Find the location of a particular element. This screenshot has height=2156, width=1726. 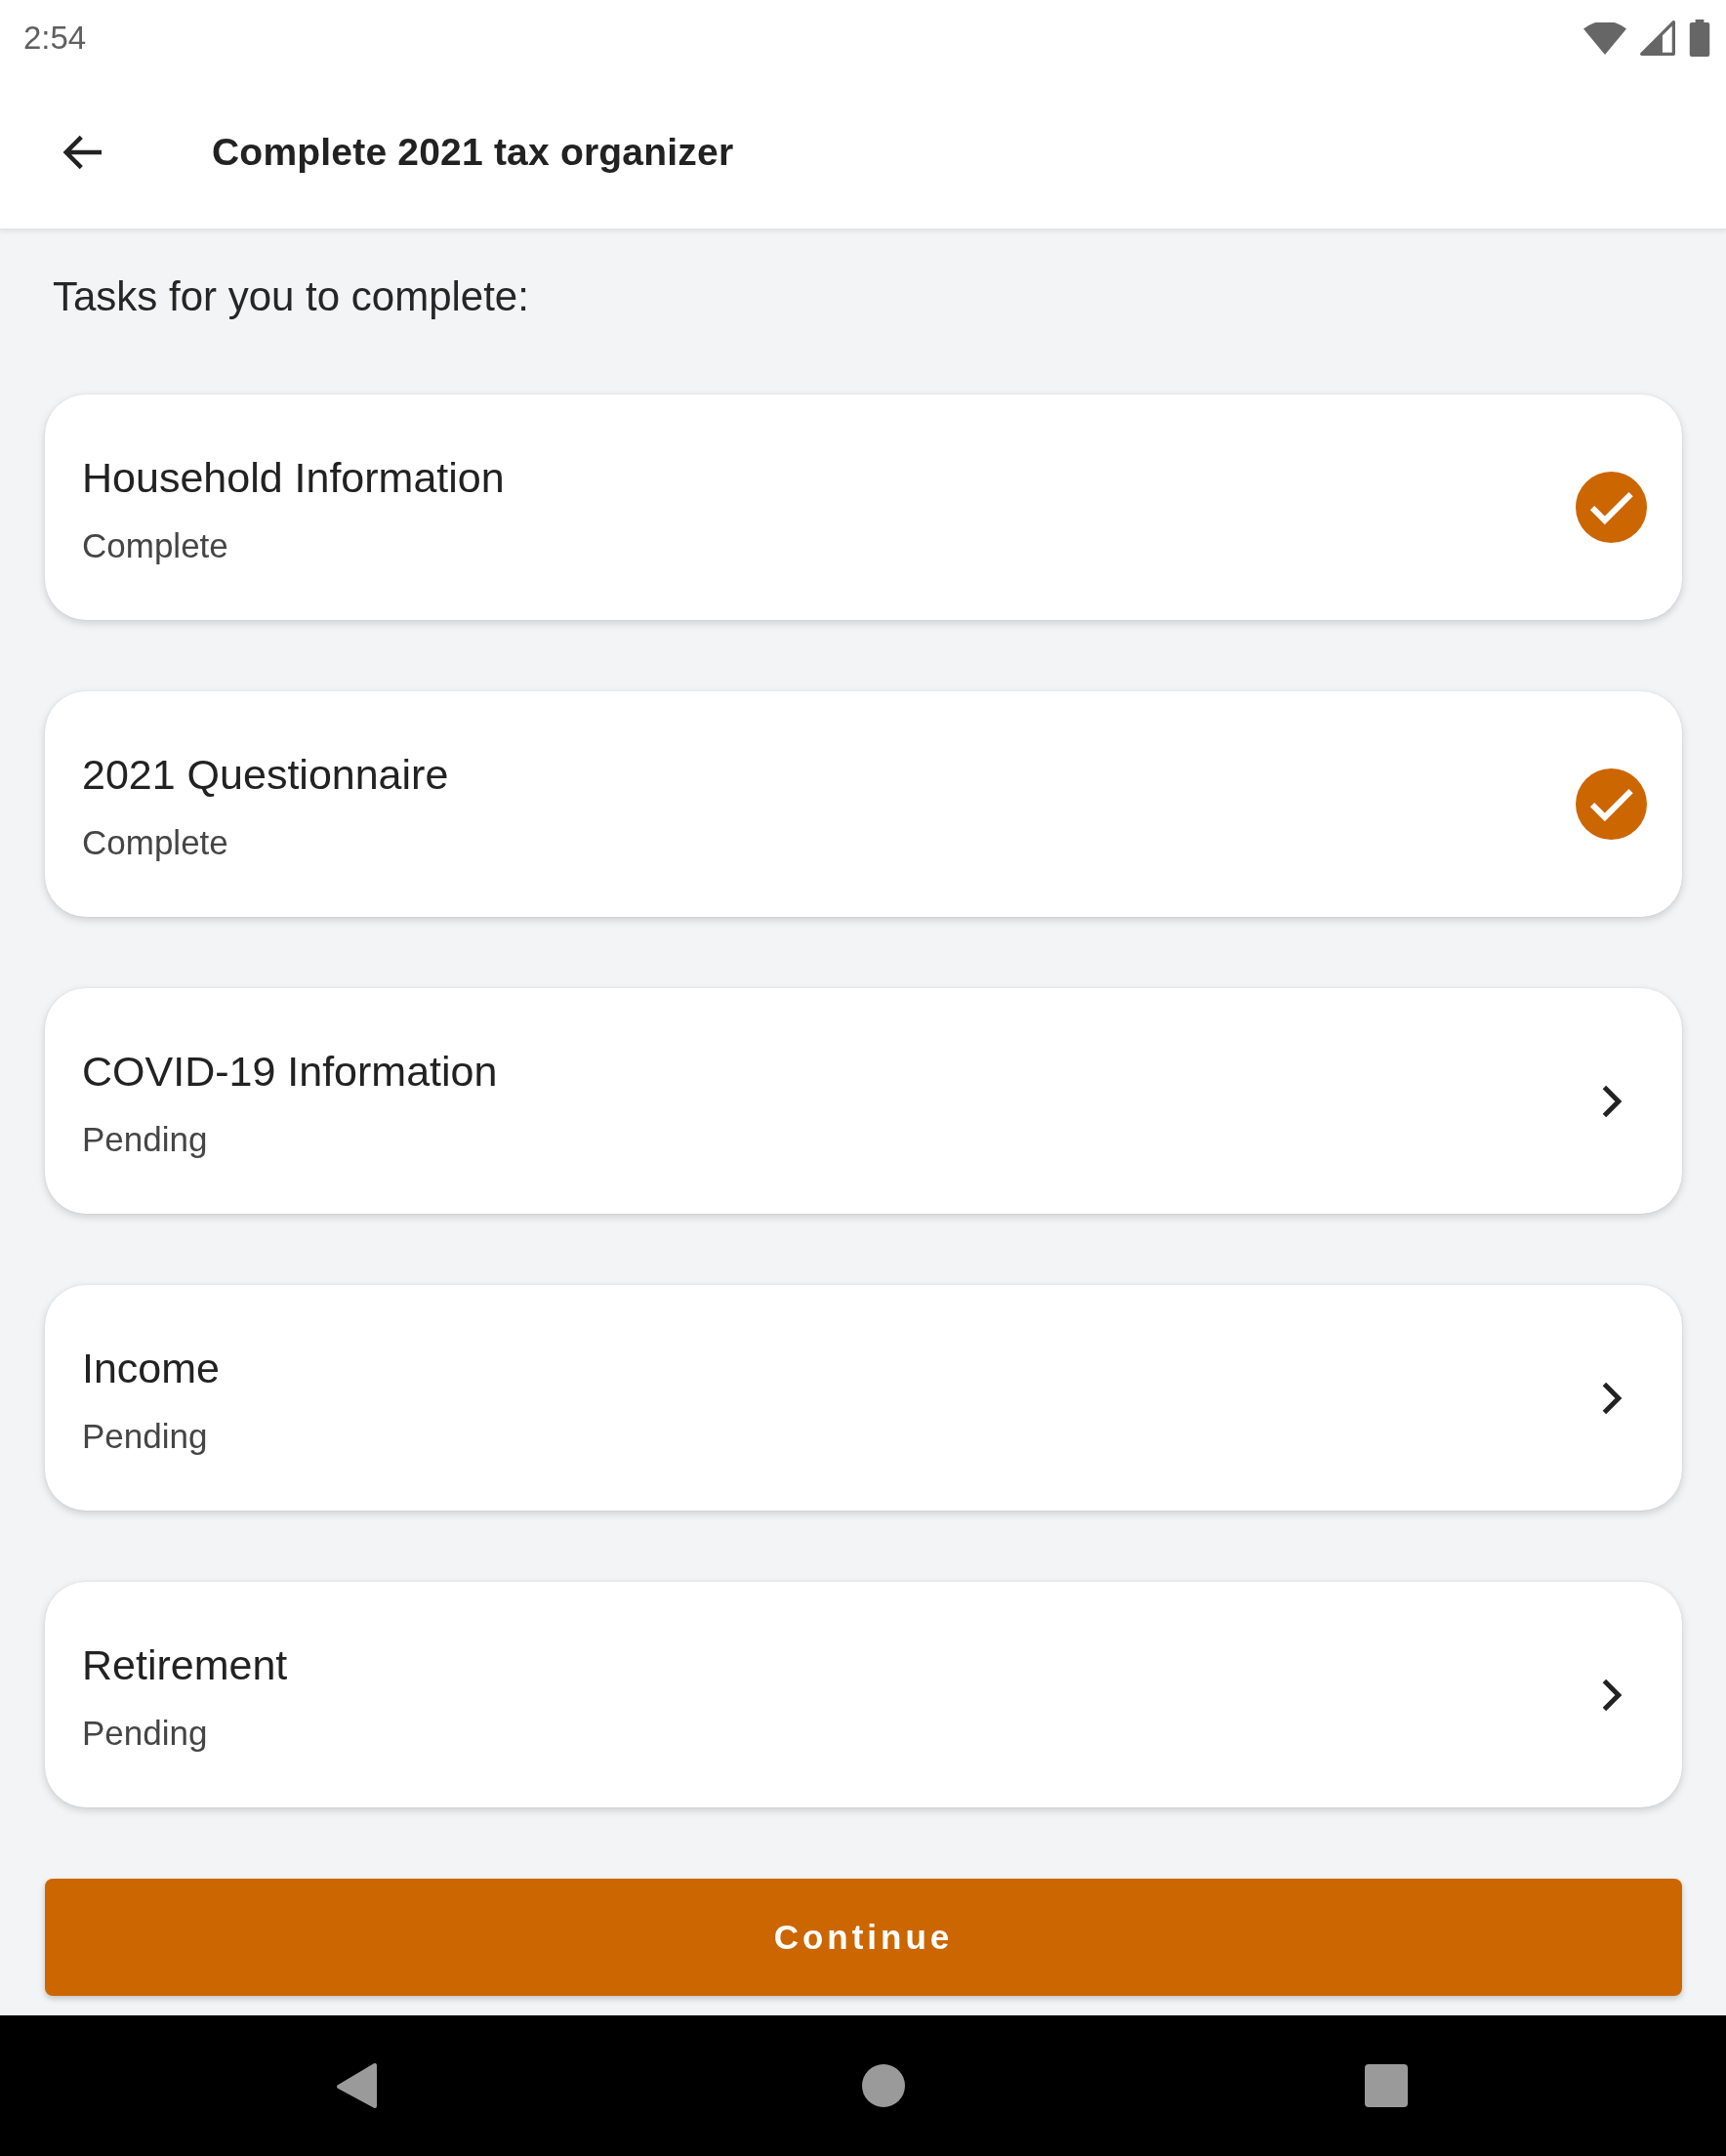

task-title: Income is located at coordinates (151, 1368).